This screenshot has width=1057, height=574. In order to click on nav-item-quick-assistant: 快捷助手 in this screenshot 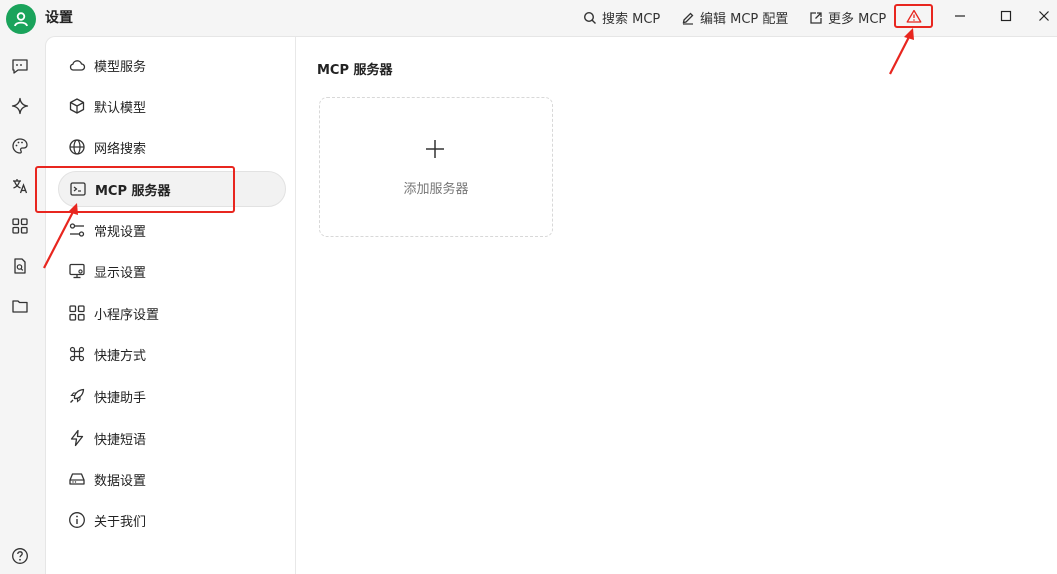, I will do `click(172, 396)`.